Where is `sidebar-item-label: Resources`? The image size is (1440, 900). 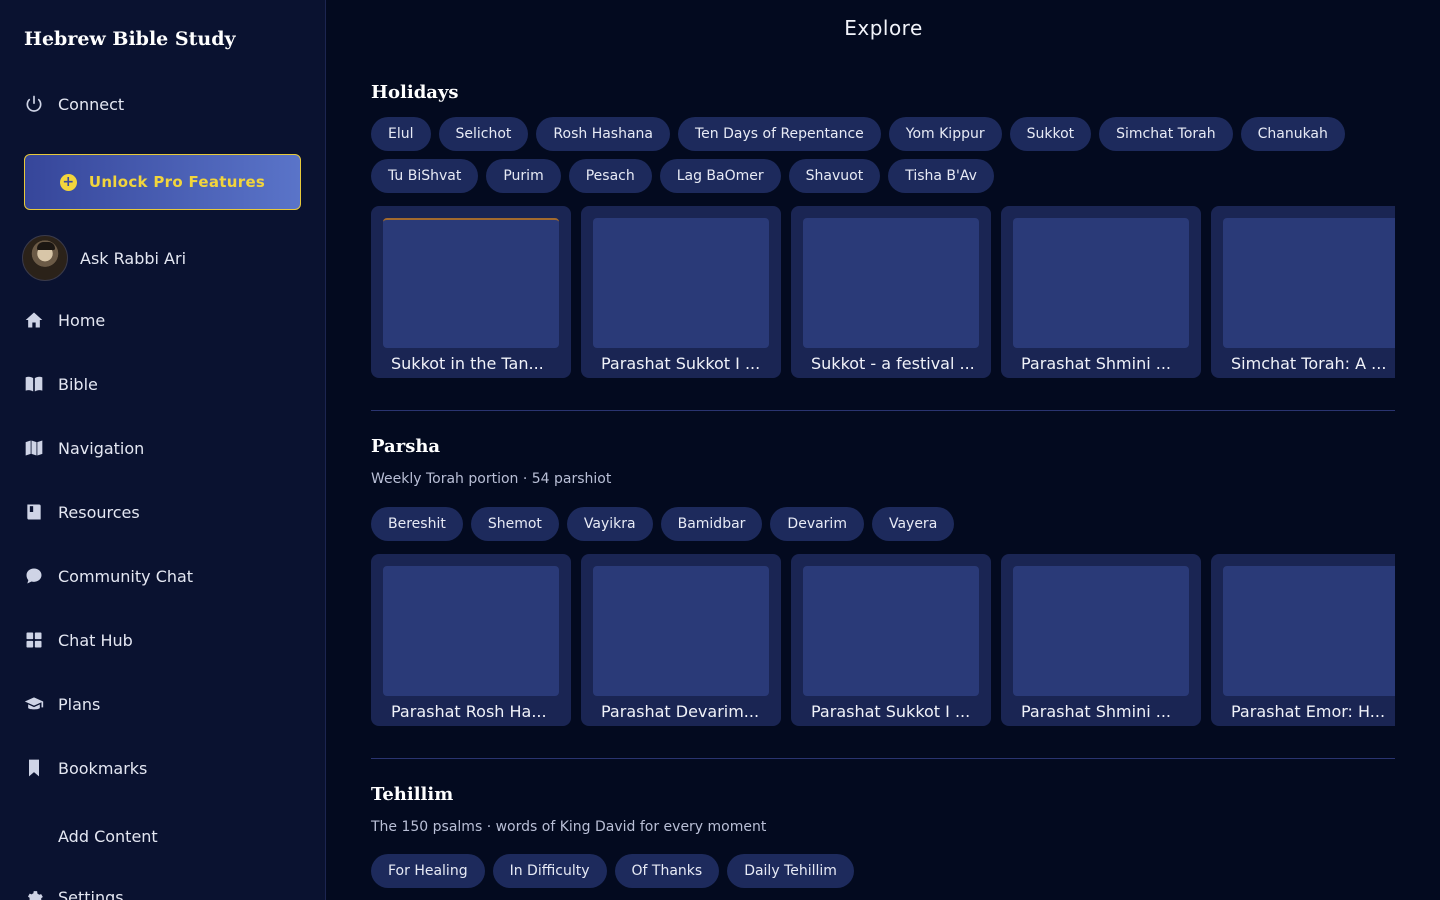 sidebar-item-label: Resources is located at coordinates (99, 512).